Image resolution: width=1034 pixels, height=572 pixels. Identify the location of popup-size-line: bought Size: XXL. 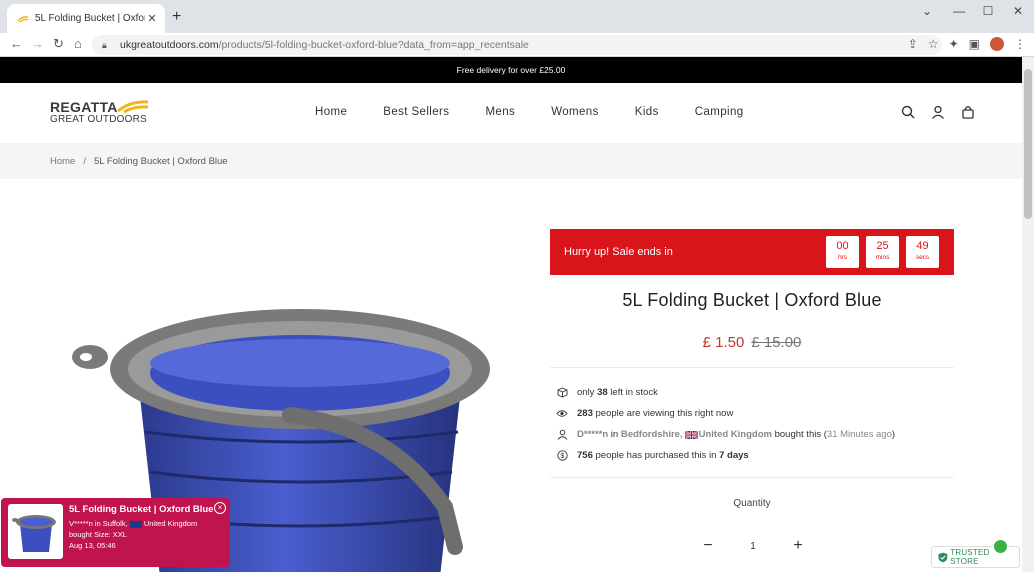
(98, 534).